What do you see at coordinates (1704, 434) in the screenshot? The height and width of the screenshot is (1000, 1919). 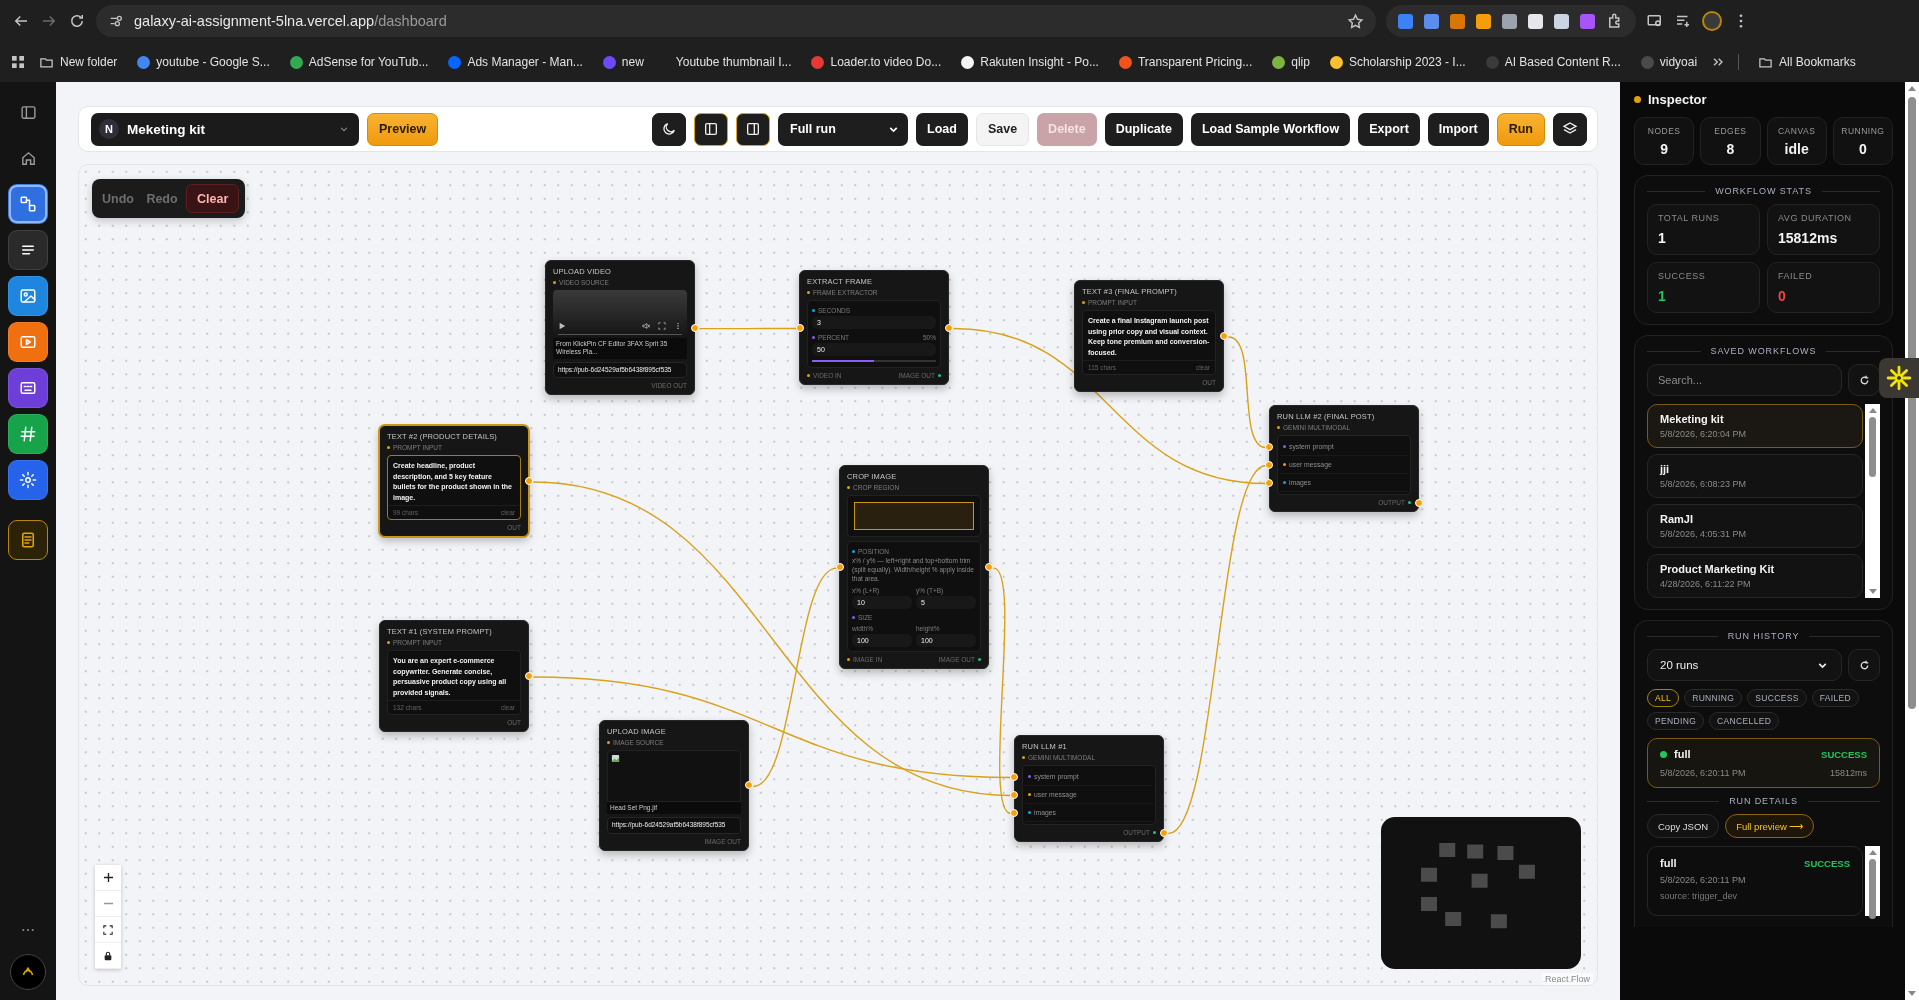 I see `workflow-date: 5/8/2026, 6:20:04 PM` at bounding box center [1704, 434].